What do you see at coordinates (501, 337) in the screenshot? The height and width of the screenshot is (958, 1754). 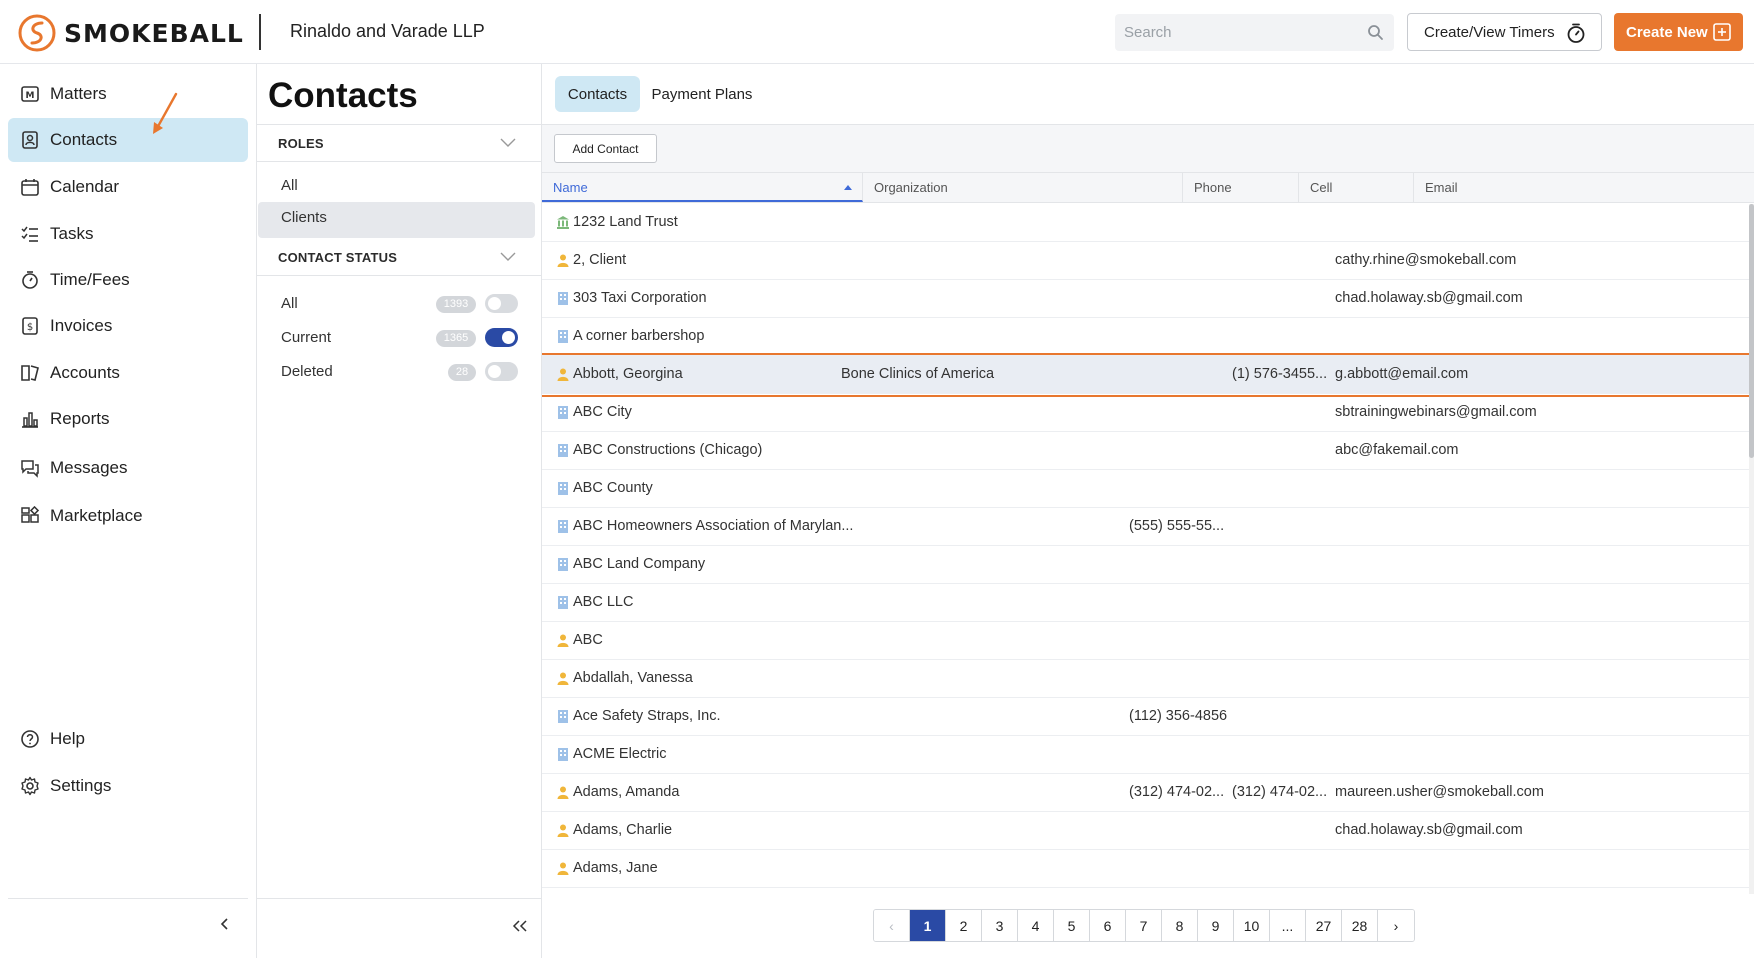 I see `status-current-toggle` at bounding box center [501, 337].